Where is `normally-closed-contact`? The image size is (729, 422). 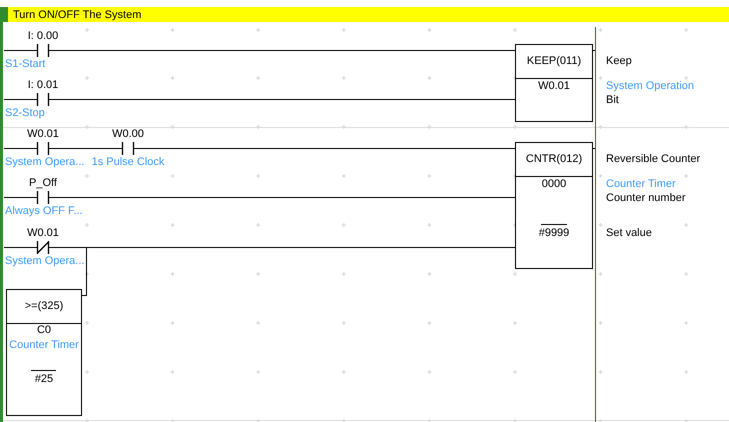 normally-closed-contact is located at coordinates (43, 247).